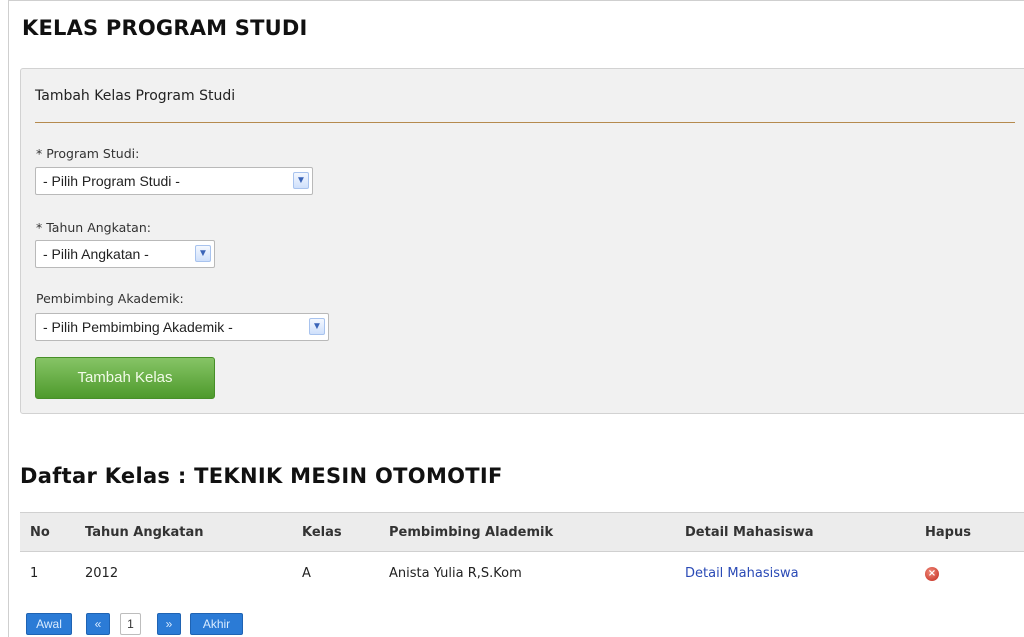 The width and height of the screenshot is (1024, 637). I want to click on pagination-next-button: », so click(169, 624).